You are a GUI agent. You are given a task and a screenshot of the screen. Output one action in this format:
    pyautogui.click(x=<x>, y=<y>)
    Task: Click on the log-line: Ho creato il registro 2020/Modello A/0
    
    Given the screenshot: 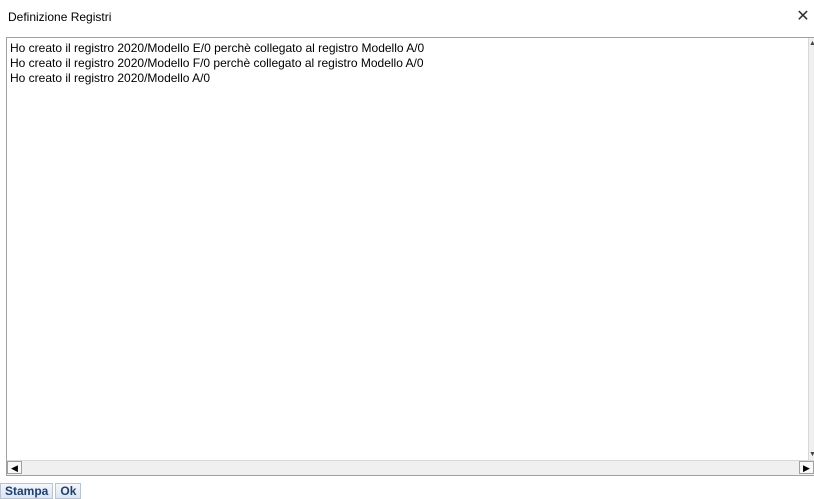 What is the action you would take?
    pyautogui.click(x=110, y=78)
    